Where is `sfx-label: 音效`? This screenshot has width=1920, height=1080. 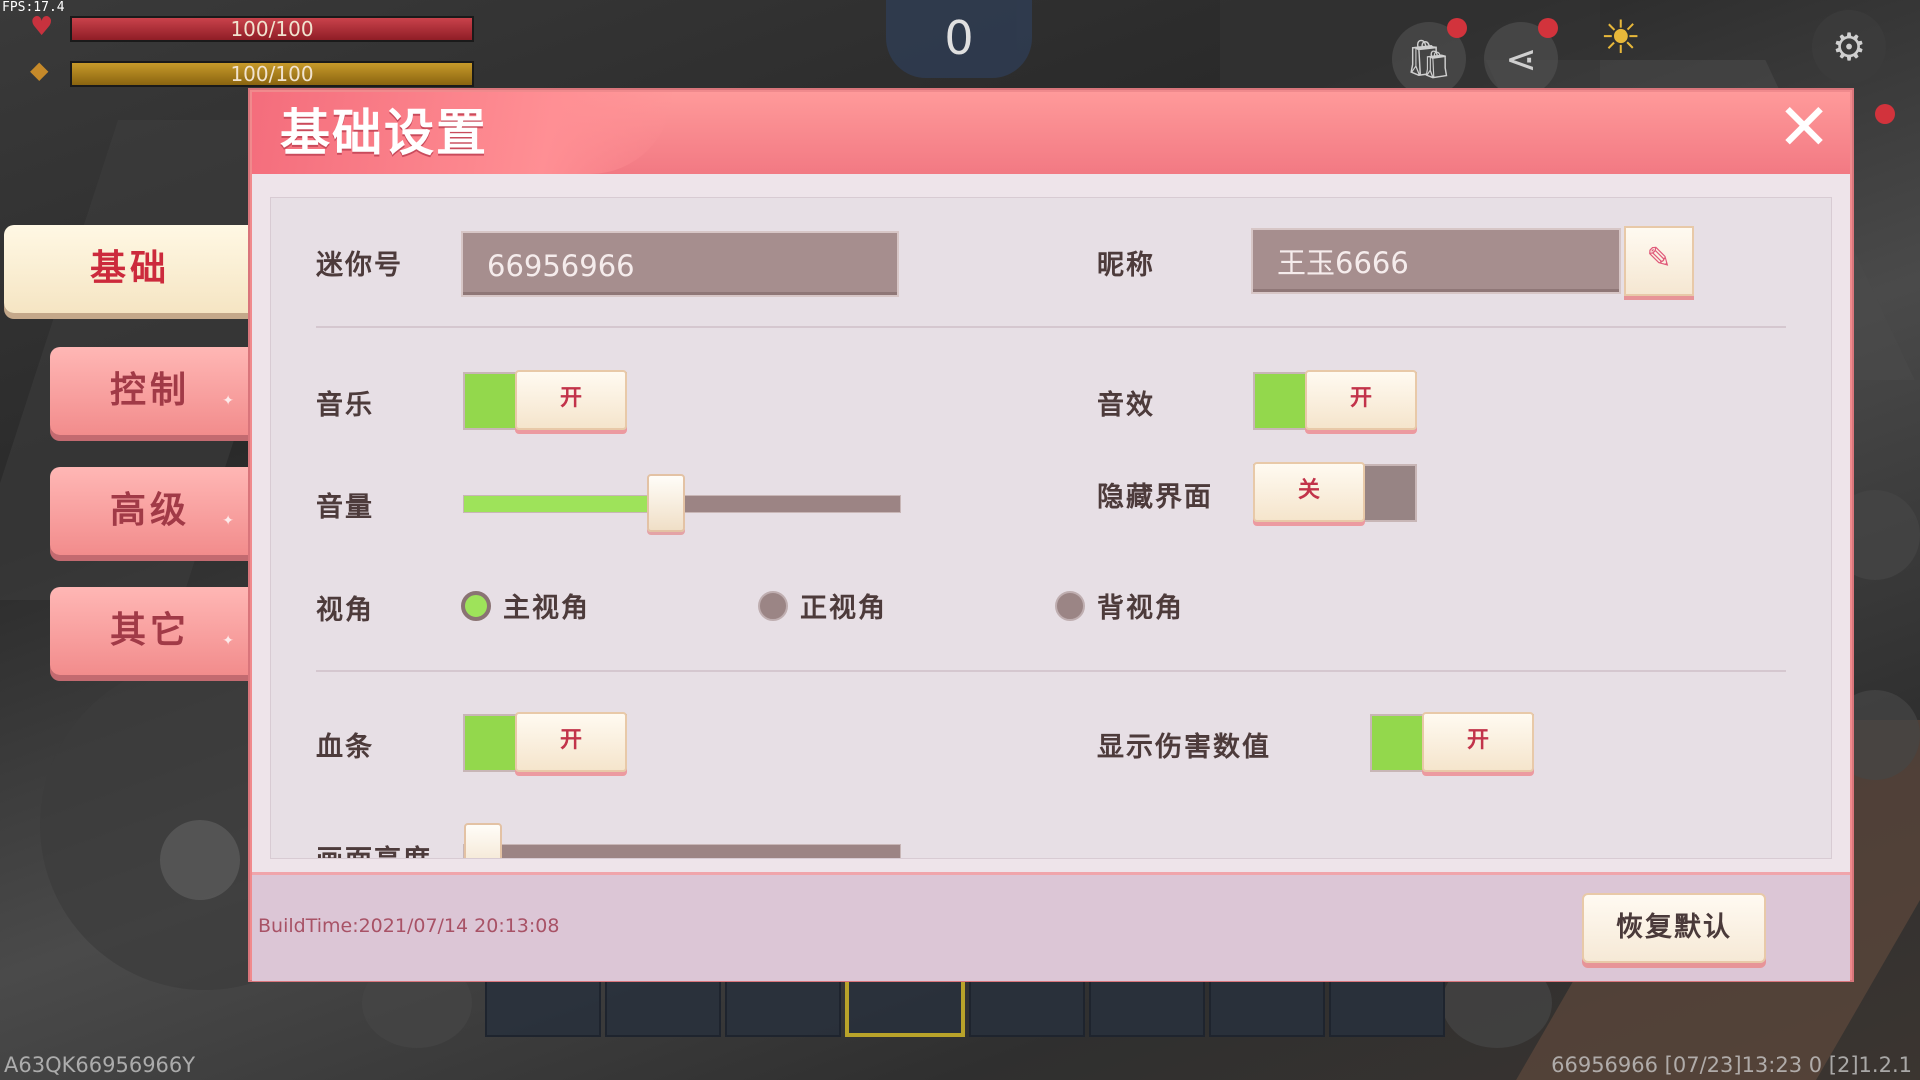 sfx-label: 音效 is located at coordinates (1126, 405).